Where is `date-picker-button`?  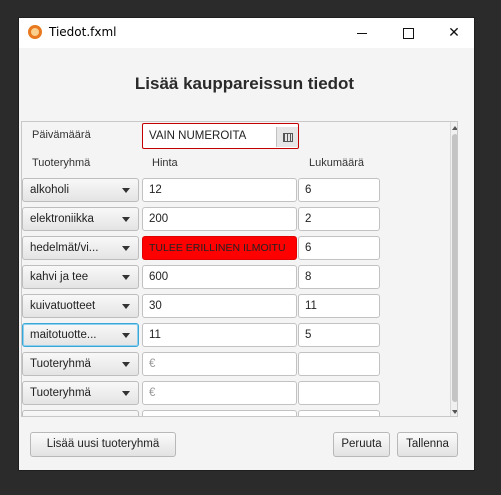
date-picker-button is located at coordinates (287, 137).